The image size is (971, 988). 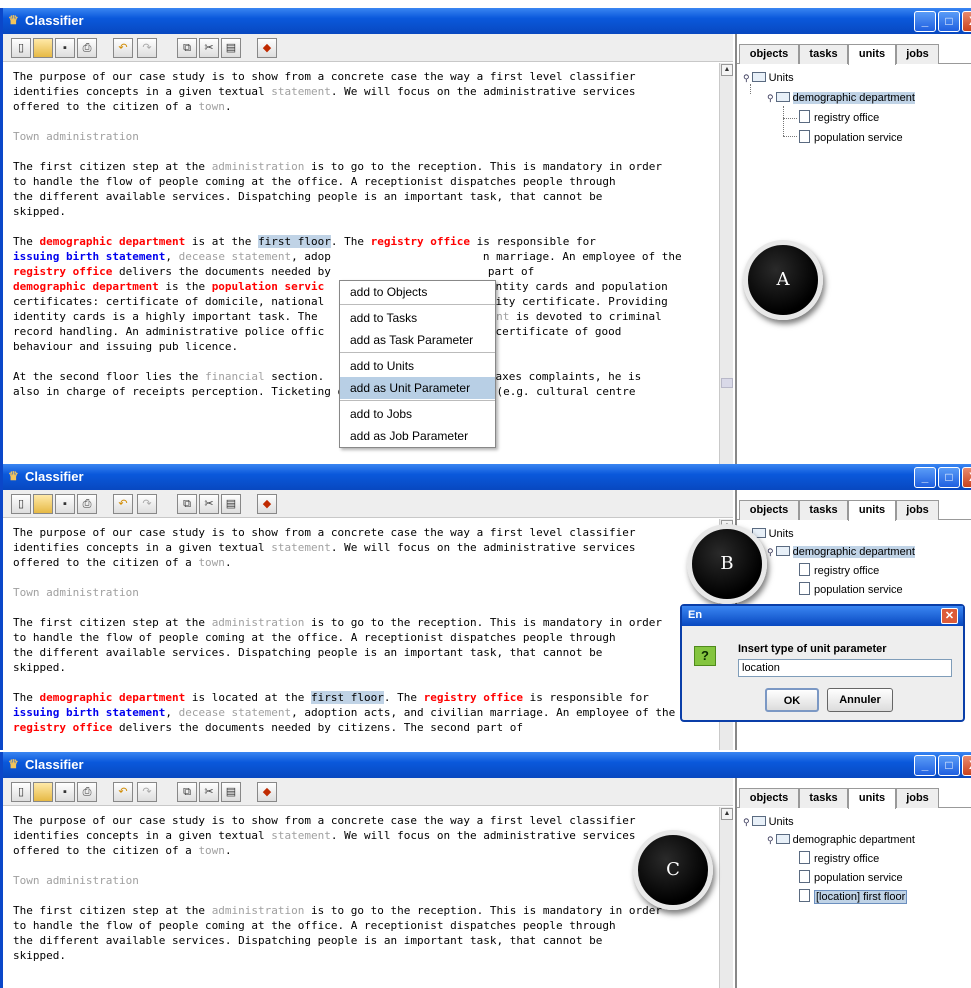 I want to click on selected-first-floor: first floor, so click(x=347, y=697).